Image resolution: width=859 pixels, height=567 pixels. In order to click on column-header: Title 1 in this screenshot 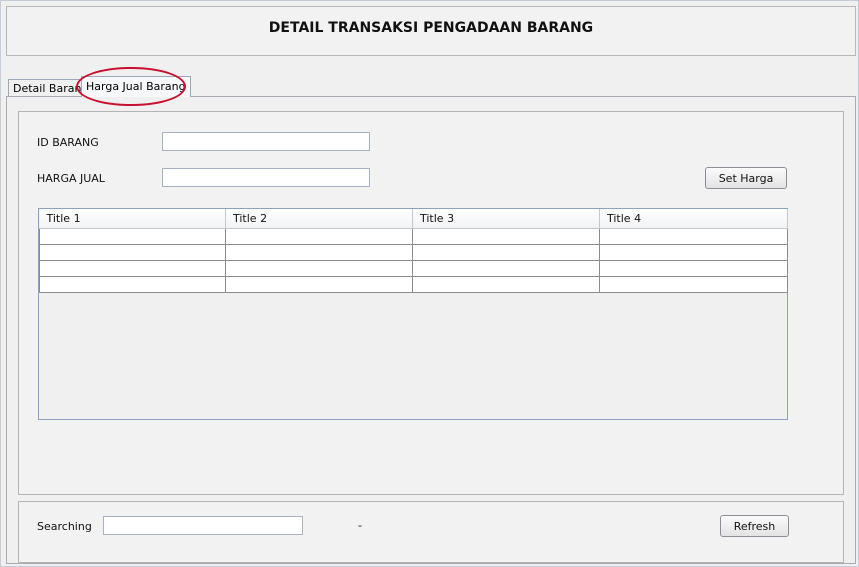, I will do `click(132, 219)`.